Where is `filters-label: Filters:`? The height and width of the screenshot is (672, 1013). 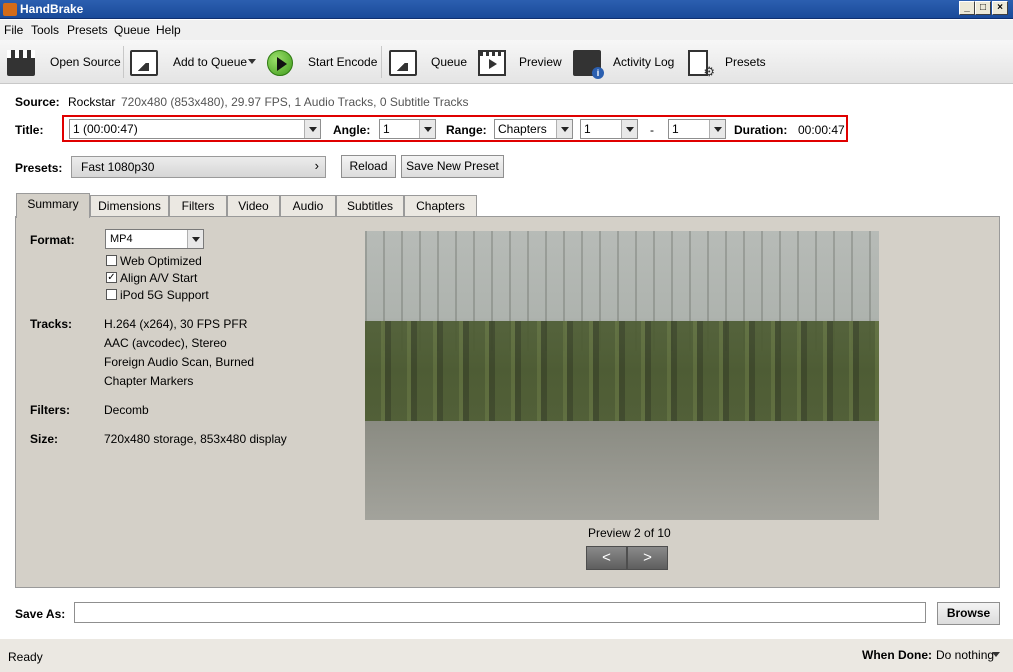 filters-label: Filters: is located at coordinates (50, 410).